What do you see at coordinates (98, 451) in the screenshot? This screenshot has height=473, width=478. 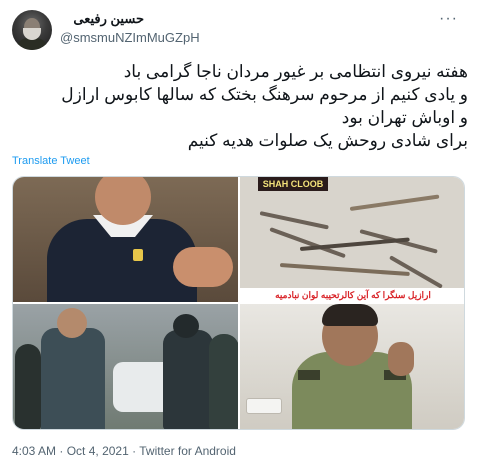 I see `tweet-date: Oct 4, 2021` at bounding box center [98, 451].